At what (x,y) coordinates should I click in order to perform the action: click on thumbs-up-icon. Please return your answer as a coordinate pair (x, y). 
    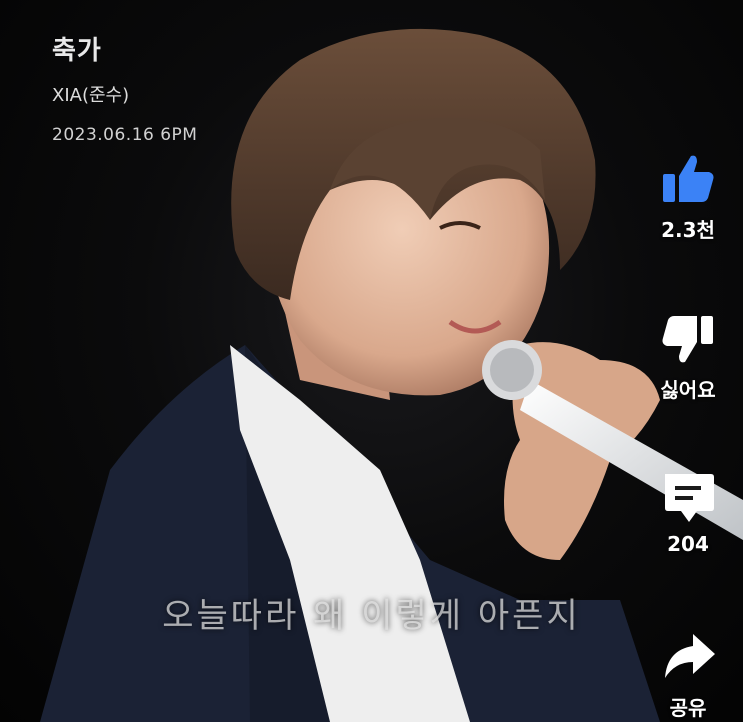
    Looking at the image, I should click on (688, 178).